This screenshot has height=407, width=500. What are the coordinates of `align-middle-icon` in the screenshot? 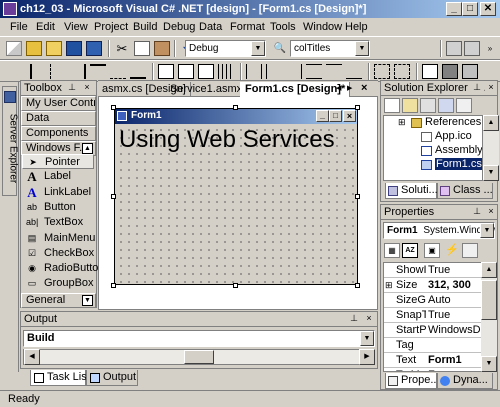 It's located at (118, 71).